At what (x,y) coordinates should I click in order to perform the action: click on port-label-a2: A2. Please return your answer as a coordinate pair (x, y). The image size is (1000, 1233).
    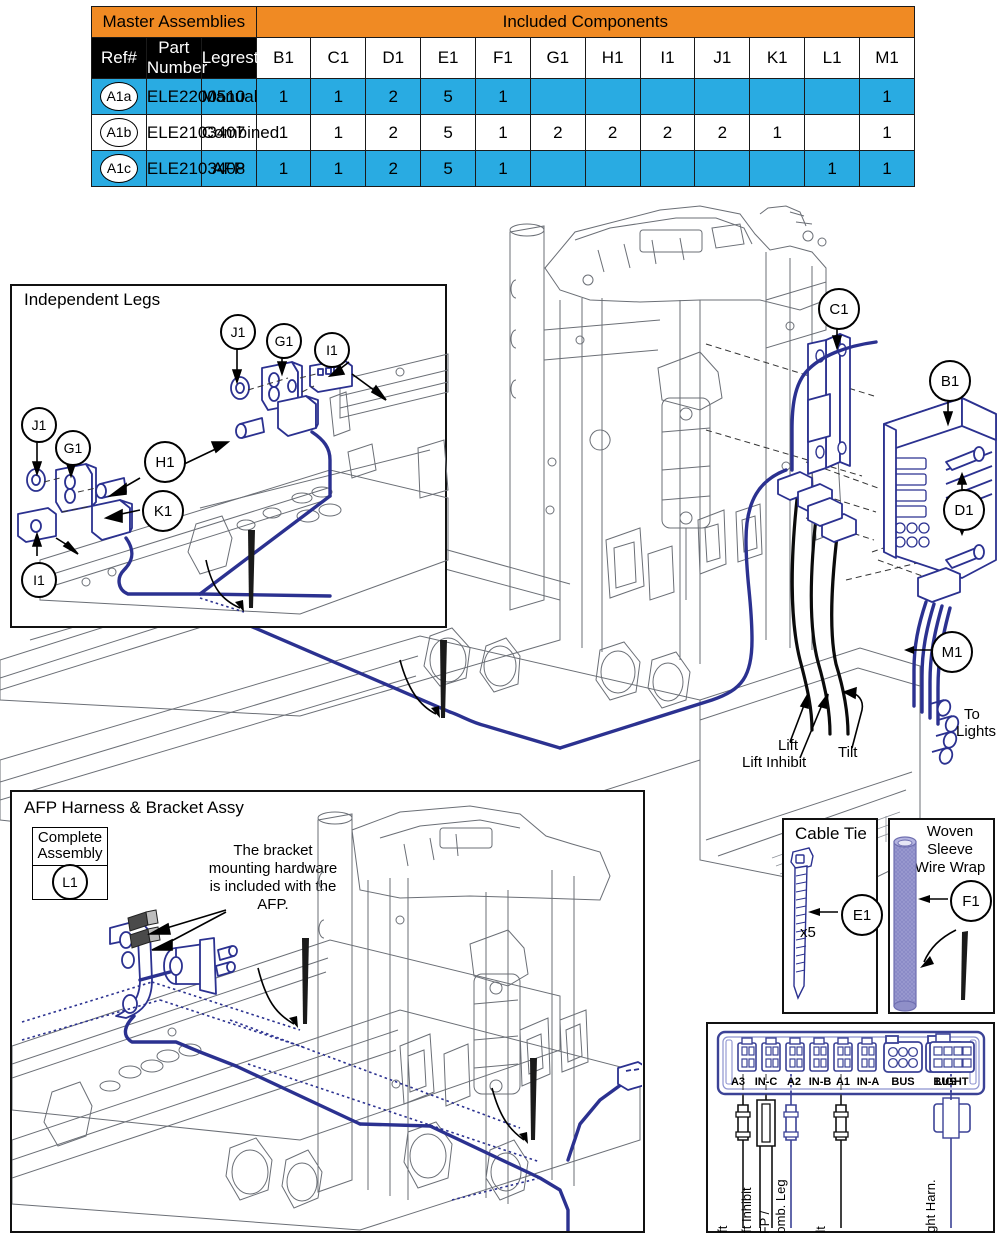
    Looking at the image, I should click on (794, 1082).